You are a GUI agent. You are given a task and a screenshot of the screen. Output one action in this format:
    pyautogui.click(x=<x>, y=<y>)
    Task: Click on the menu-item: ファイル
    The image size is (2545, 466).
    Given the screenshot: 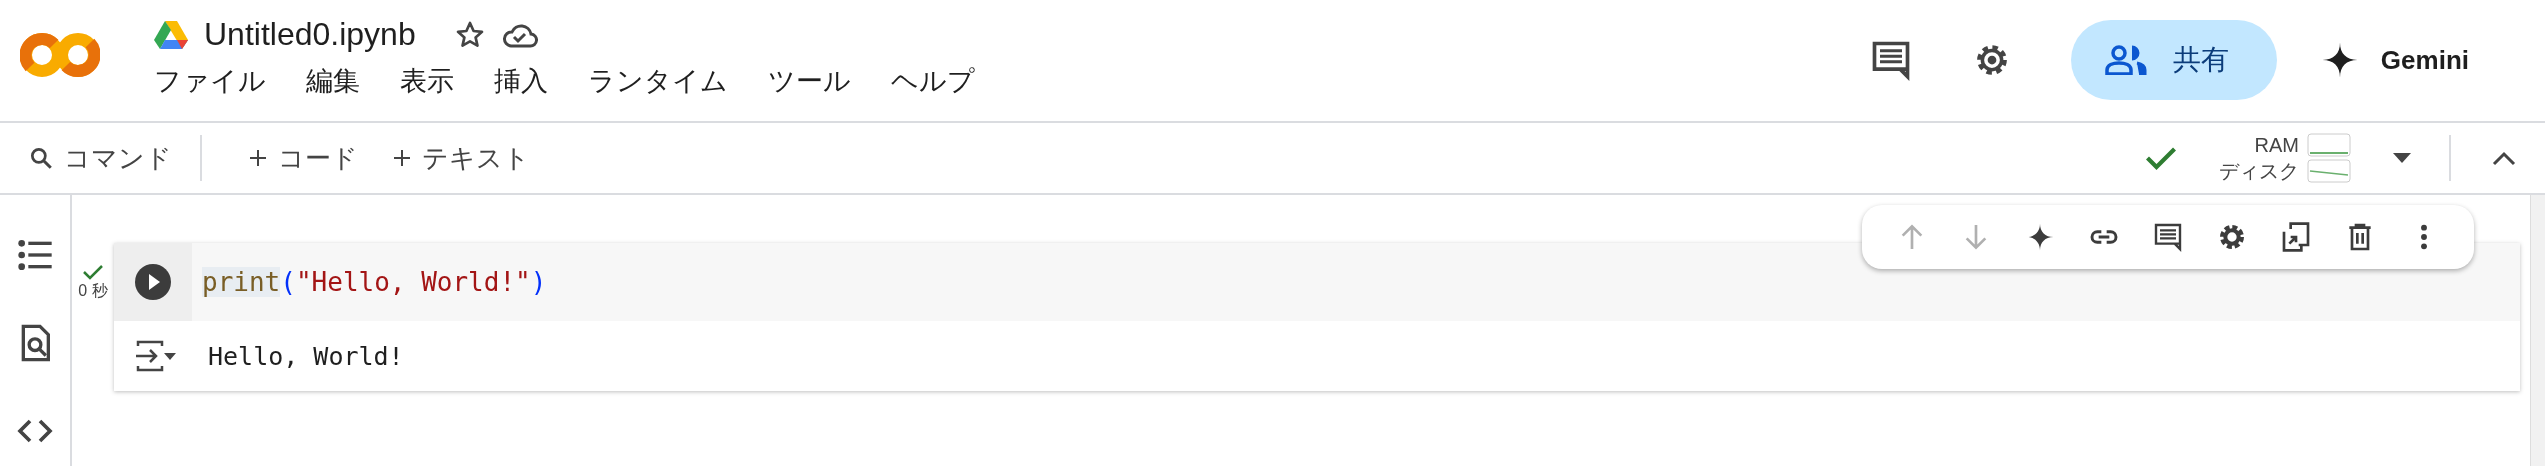 What is the action you would take?
    pyautogui.click(x=210, y=81)
    